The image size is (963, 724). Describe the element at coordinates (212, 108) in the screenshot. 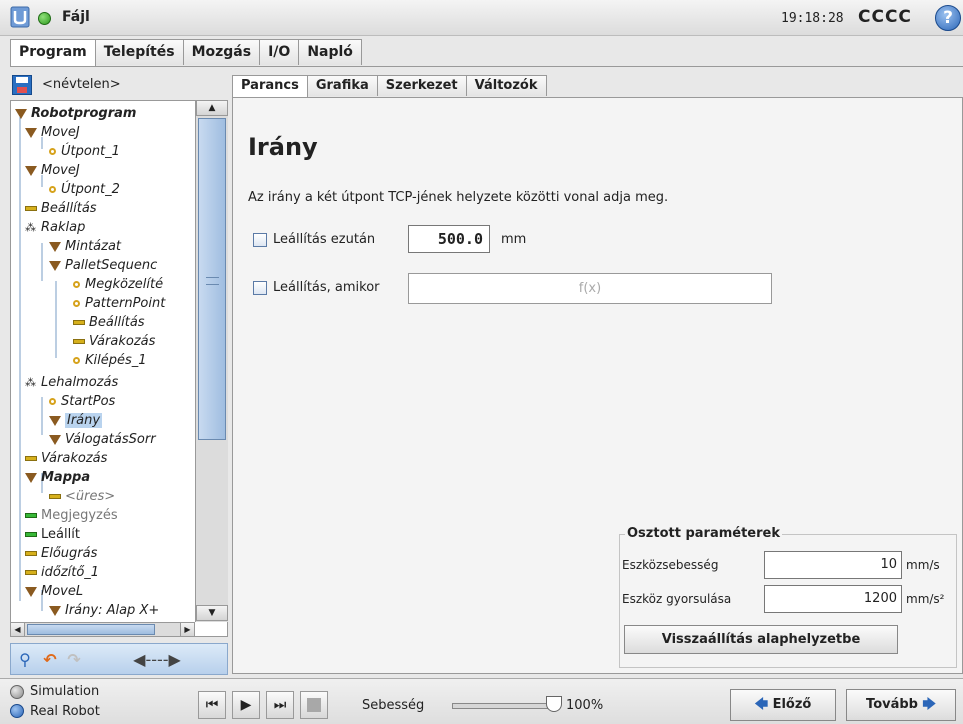

I see `scroll-up-icon: ▲` at that location.